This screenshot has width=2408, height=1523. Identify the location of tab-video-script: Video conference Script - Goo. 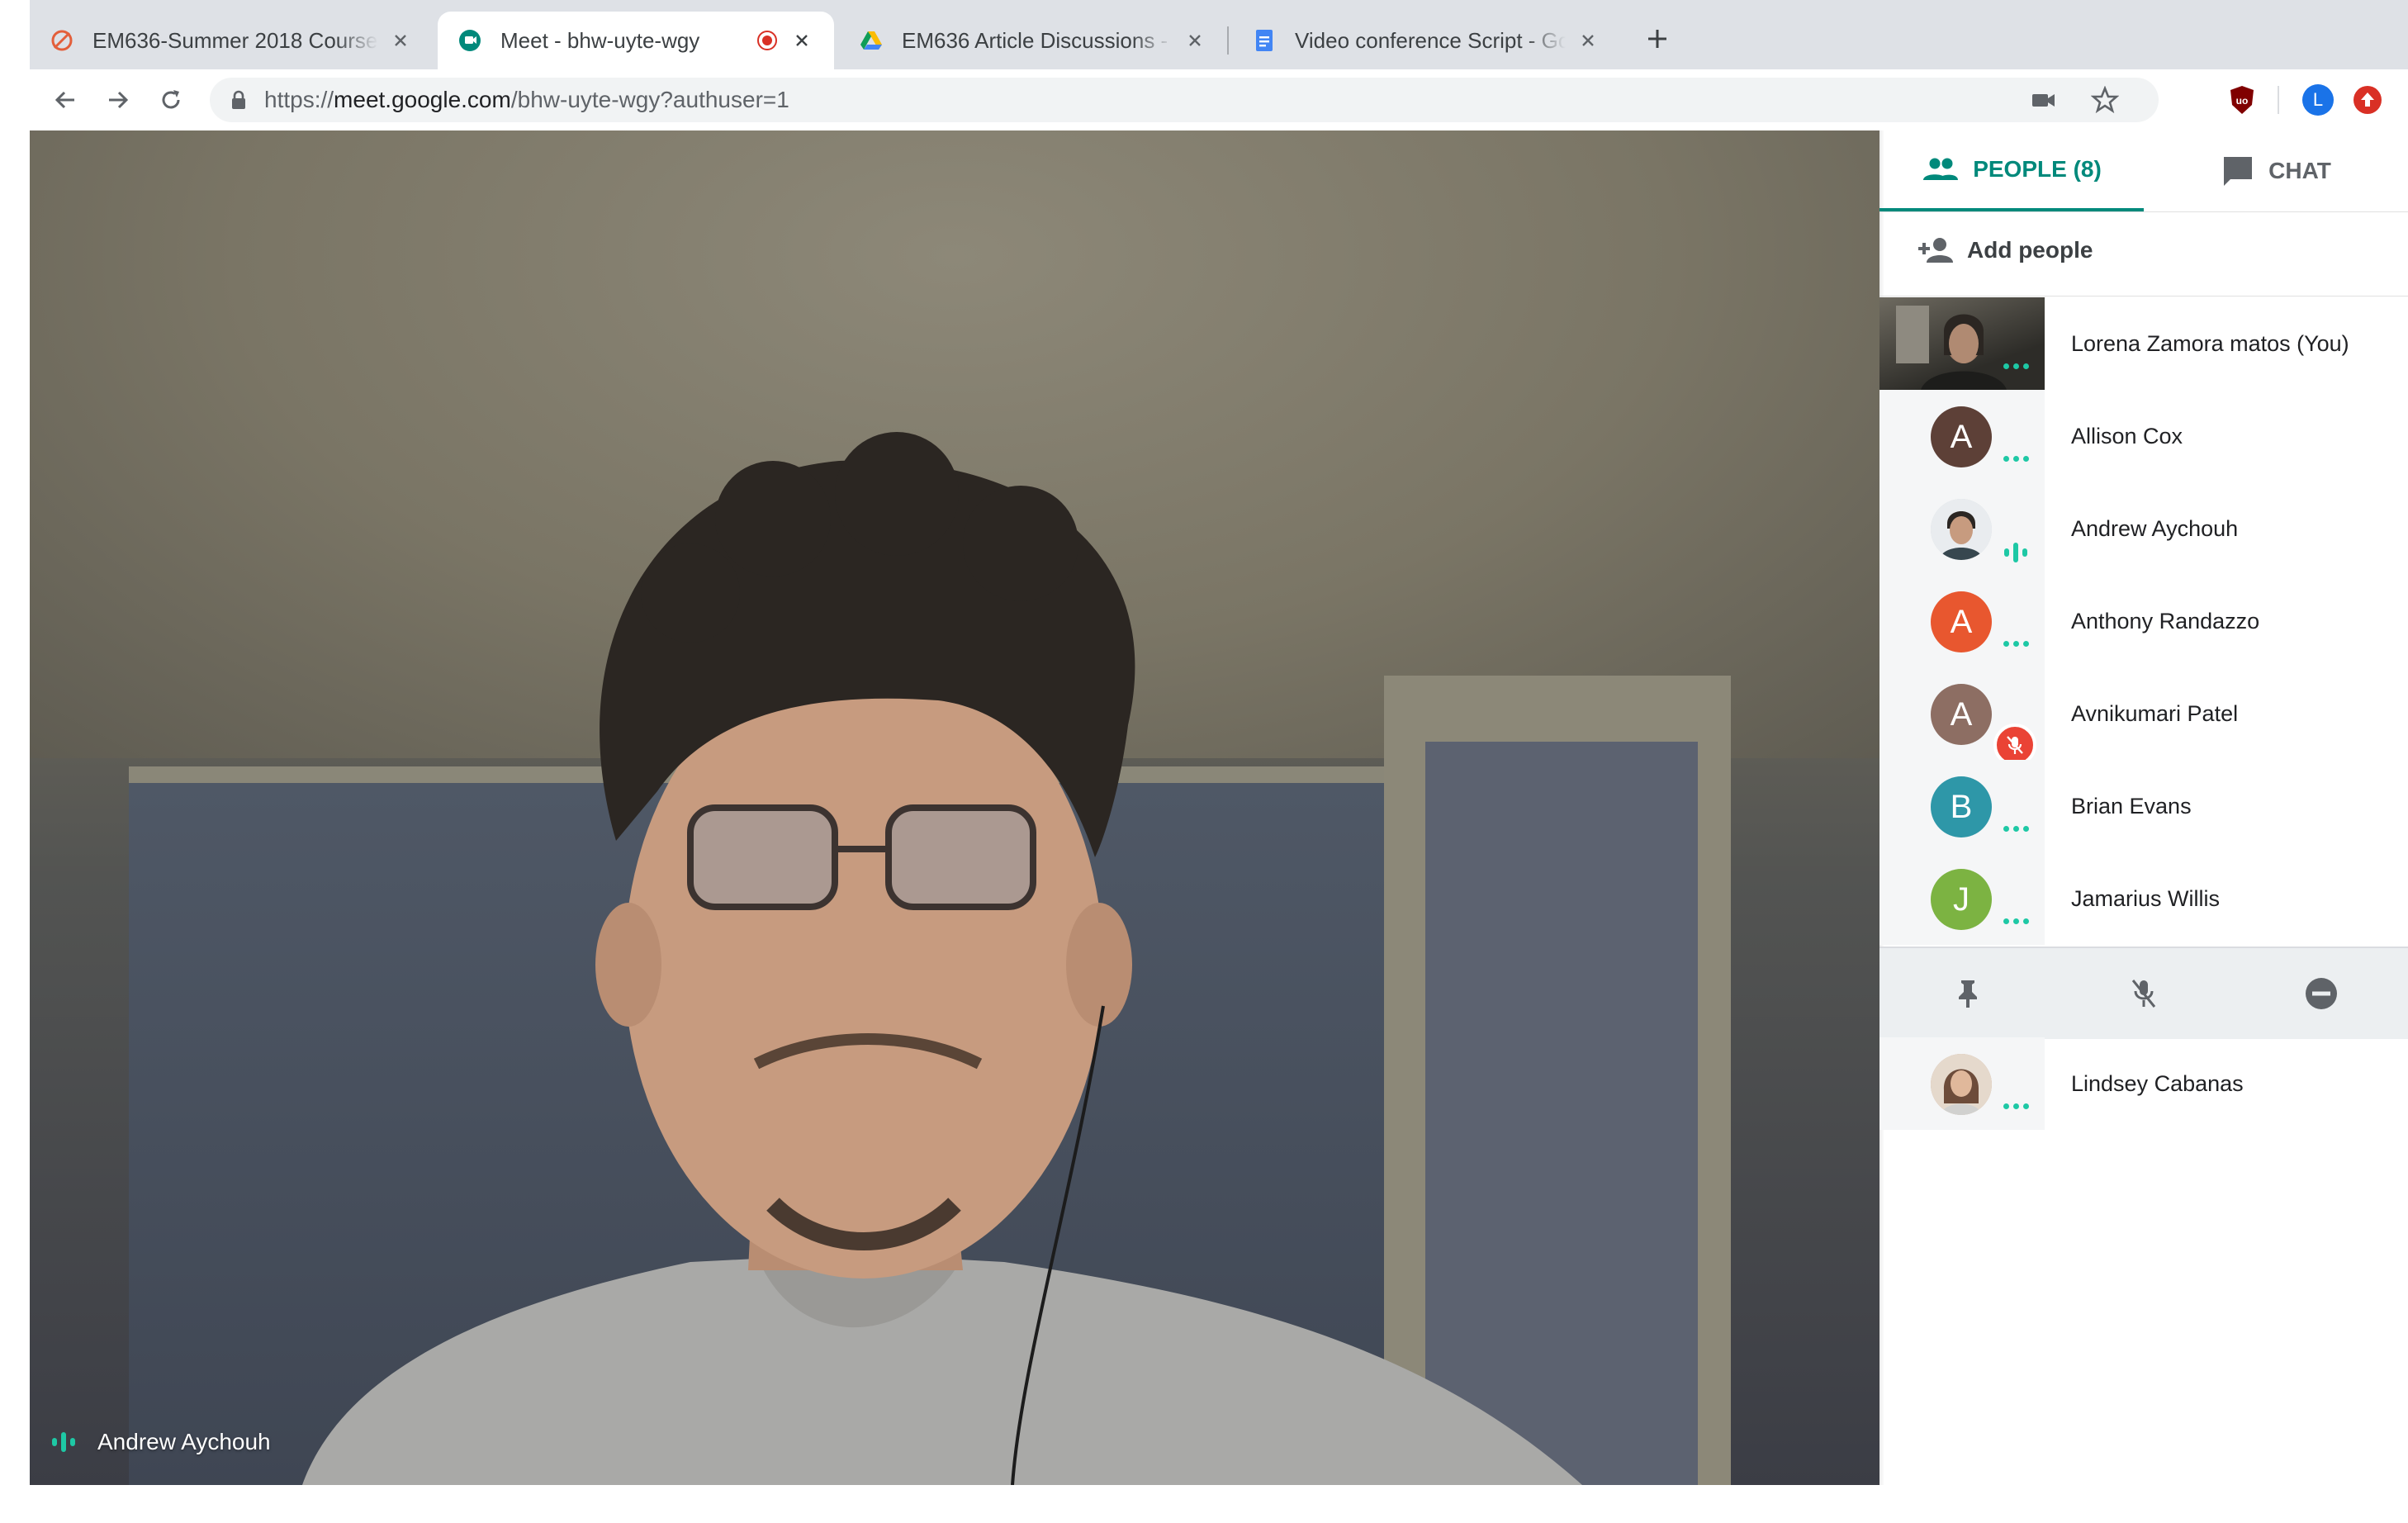
(1426, 40).